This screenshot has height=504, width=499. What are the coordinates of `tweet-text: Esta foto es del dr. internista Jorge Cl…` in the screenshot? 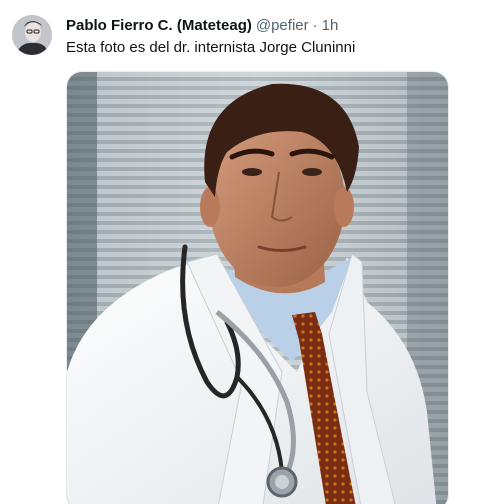 It's located at (211, 47).